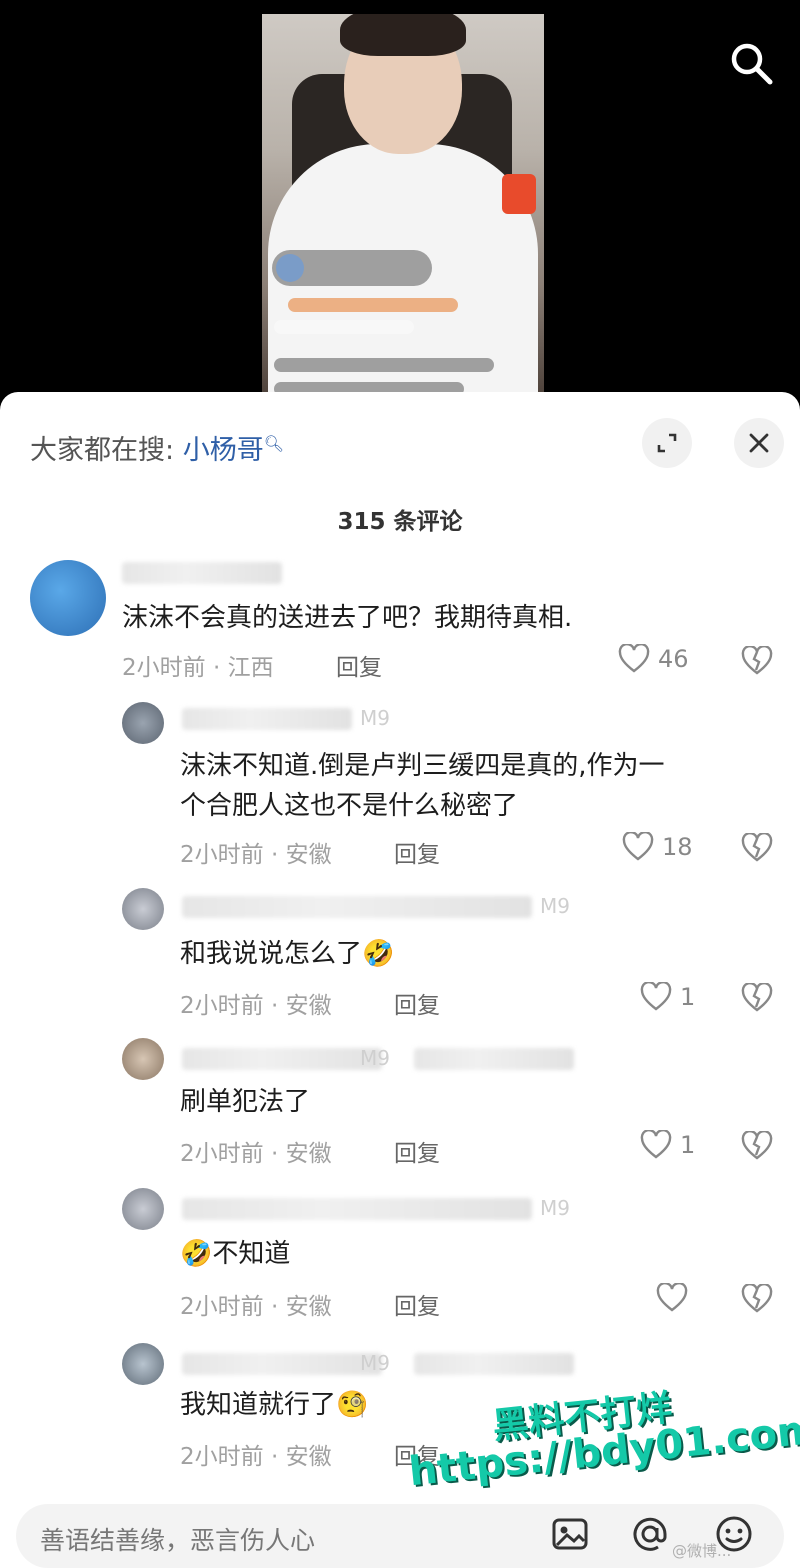 The height and width of the screenshot is (1568, 800). What do you see at coordinates (198, 668) in the screenshot?
I see `comment-meta: 2小时前 · 江西` at bounding box center [198, 668].